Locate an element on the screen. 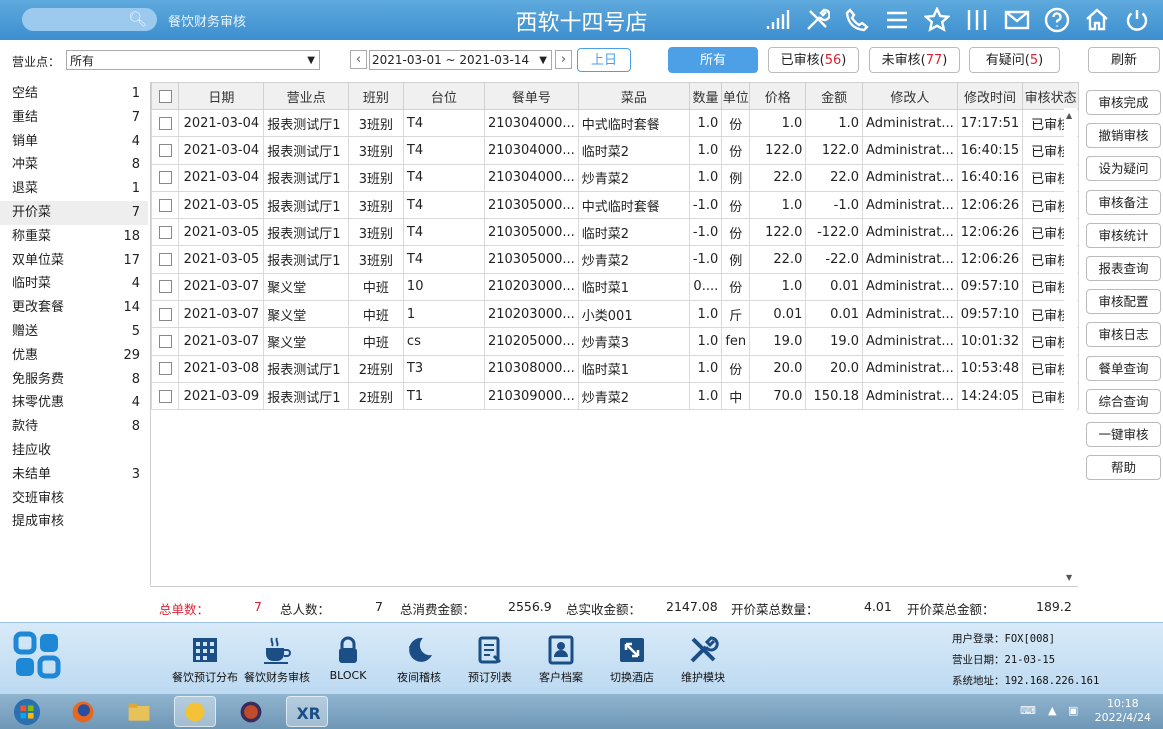 The image size is (1163, 729). sidebar-item-selected: 开价菜 7 is located at coordinates (74, 212).